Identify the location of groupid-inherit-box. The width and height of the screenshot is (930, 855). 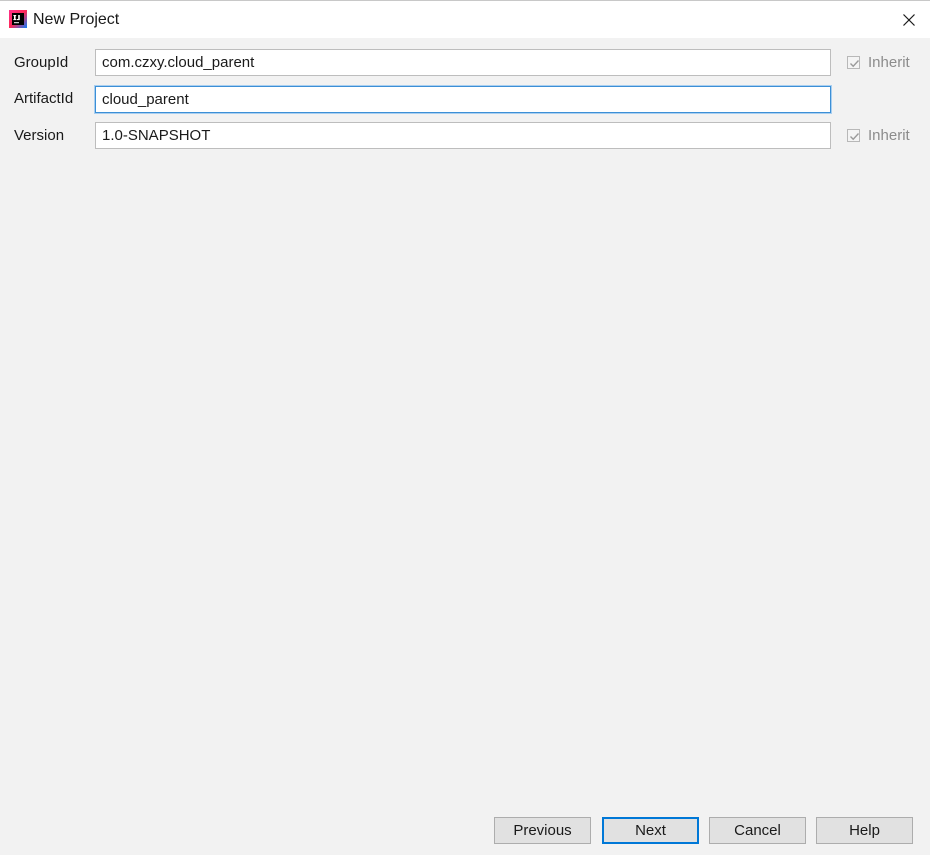
(853, 62).